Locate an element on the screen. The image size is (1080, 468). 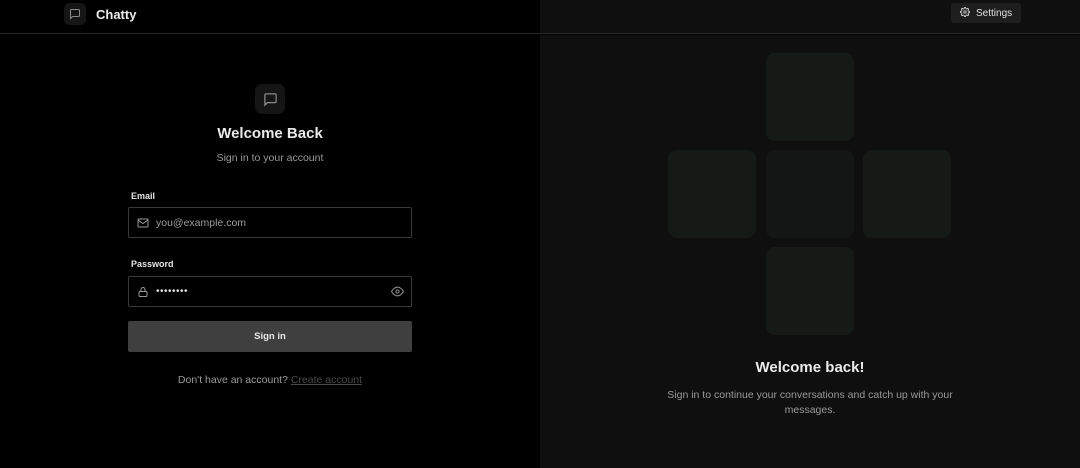
login-title: Welcome Back is located at coordinates (270, 133).